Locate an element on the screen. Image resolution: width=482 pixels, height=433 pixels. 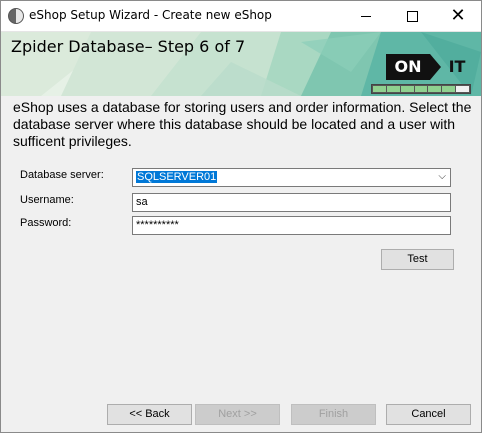
username-value: sa is located at coordinates (142, 202).